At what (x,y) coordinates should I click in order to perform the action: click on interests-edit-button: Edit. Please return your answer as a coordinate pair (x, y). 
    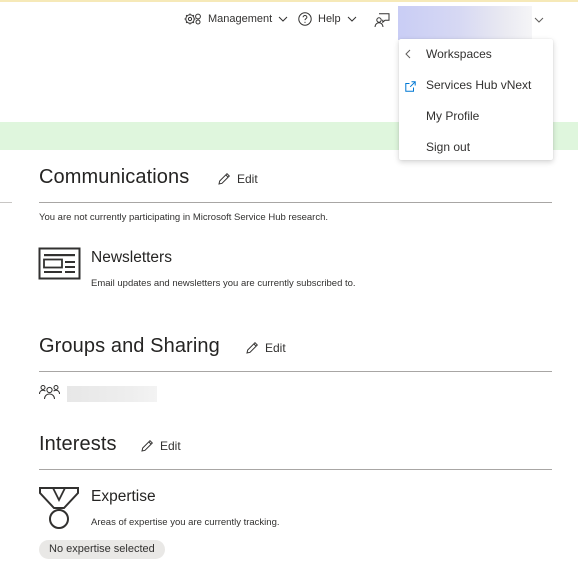
    Looking at the image, I should click on (160, 446).